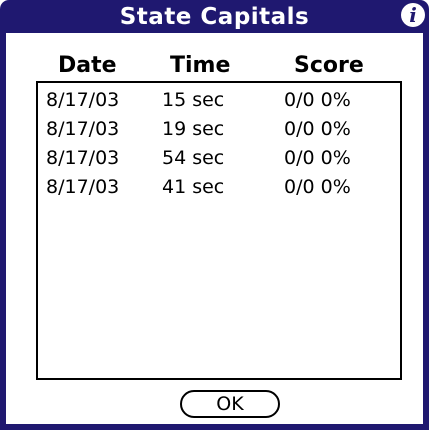  What do you see at coordinates (329, 65) in the screenshot?
I see `column-header-score: Score` at bounding box center [329, 65].